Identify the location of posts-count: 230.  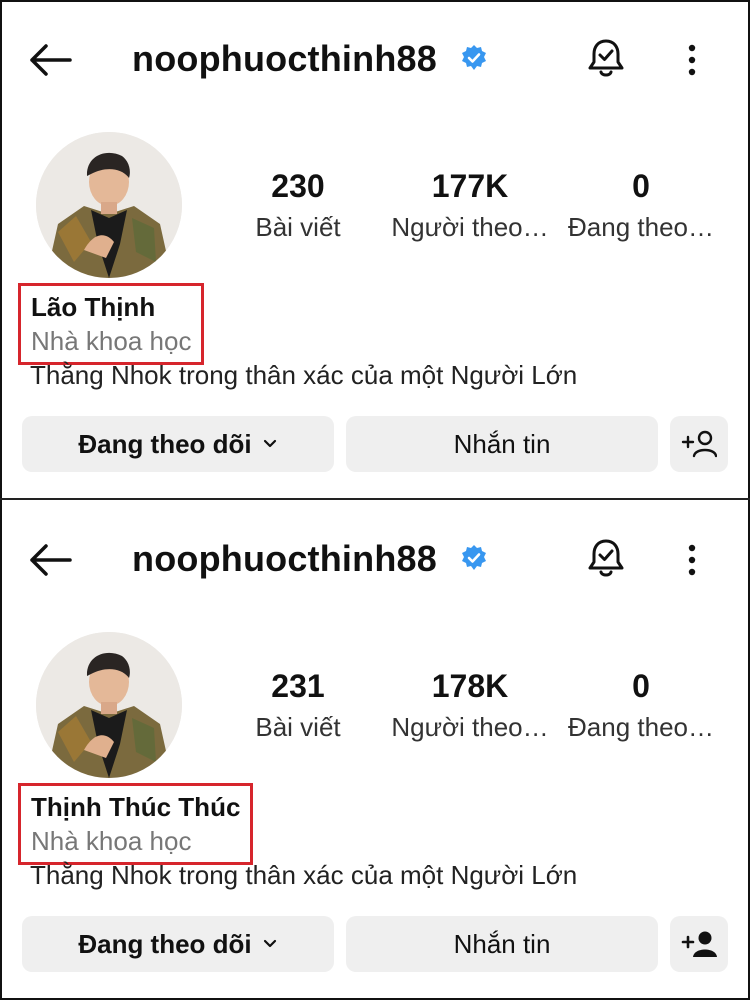
(298, 186).